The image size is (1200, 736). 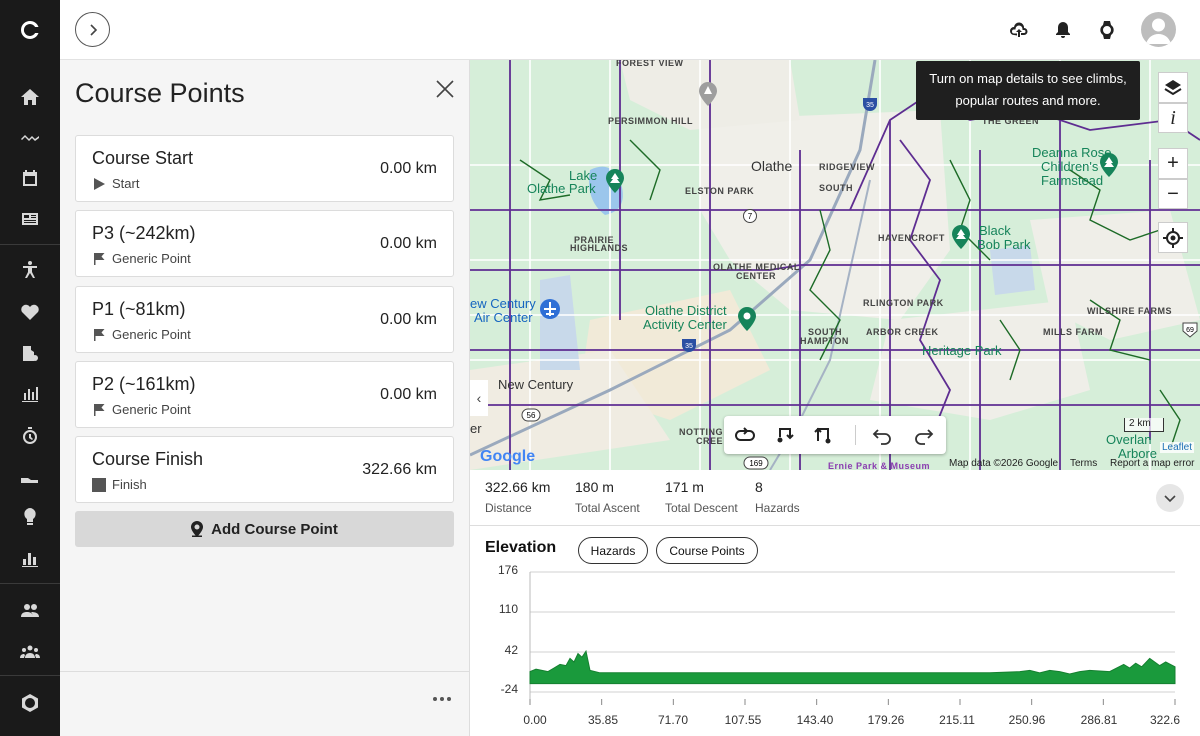 What do you see at coordinates (1173, 194) in the screenshot?
I see `zoom-out-button: −` at bounding box center [1173, 194].